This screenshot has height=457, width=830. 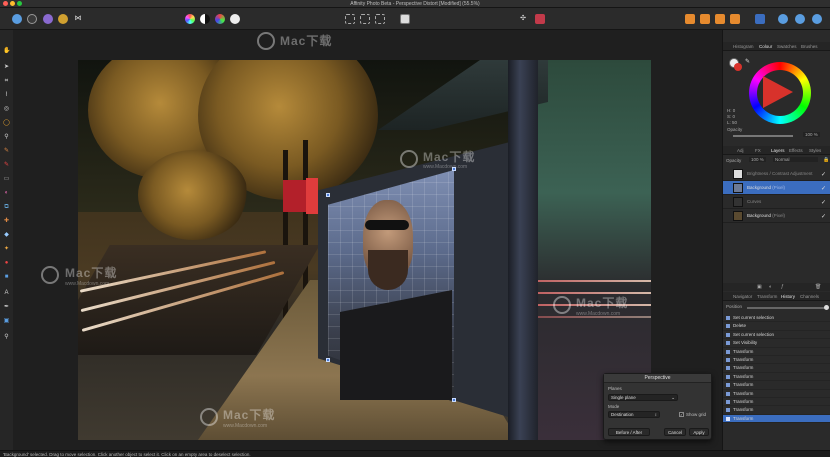 What do you see at coordinates (6, 235) in the screenshot?
I see `blur-brush-icon: ◆` at bounding box center [6, 235].